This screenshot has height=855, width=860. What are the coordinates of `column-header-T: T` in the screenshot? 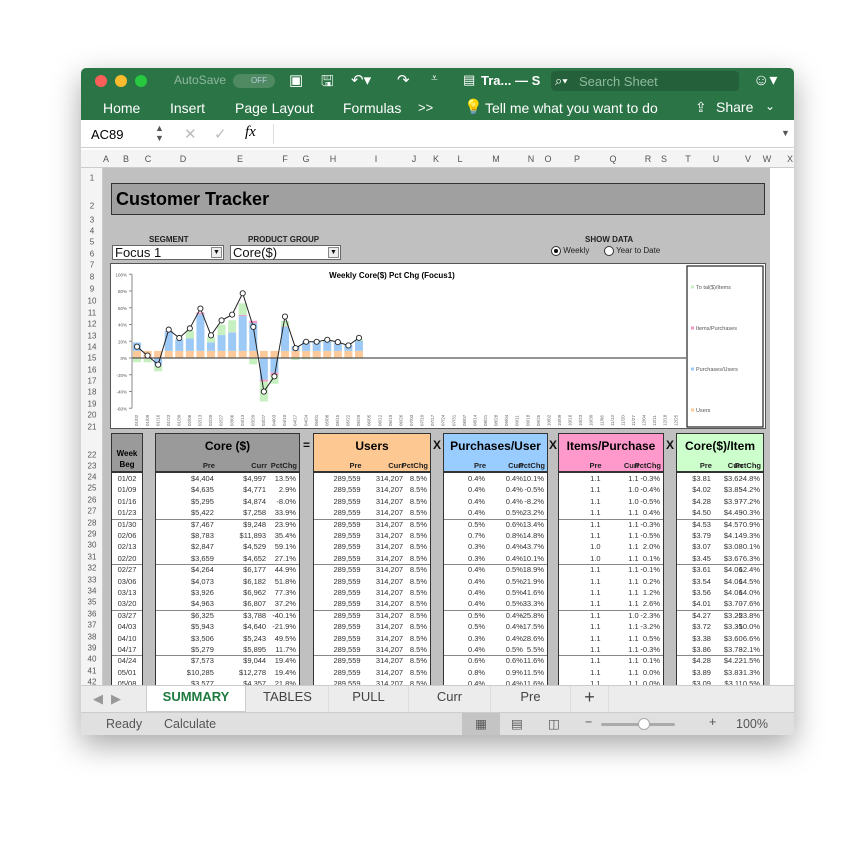 It's located at (688, 159).